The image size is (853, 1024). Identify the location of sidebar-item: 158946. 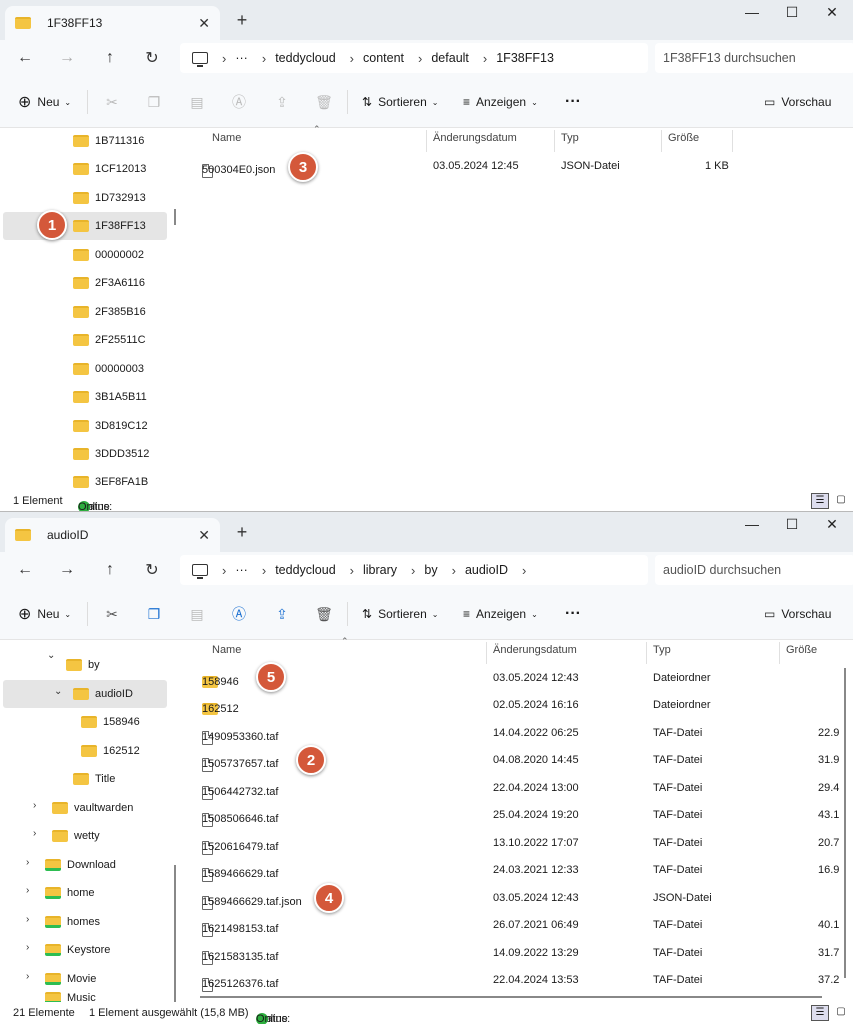
(110, 722).